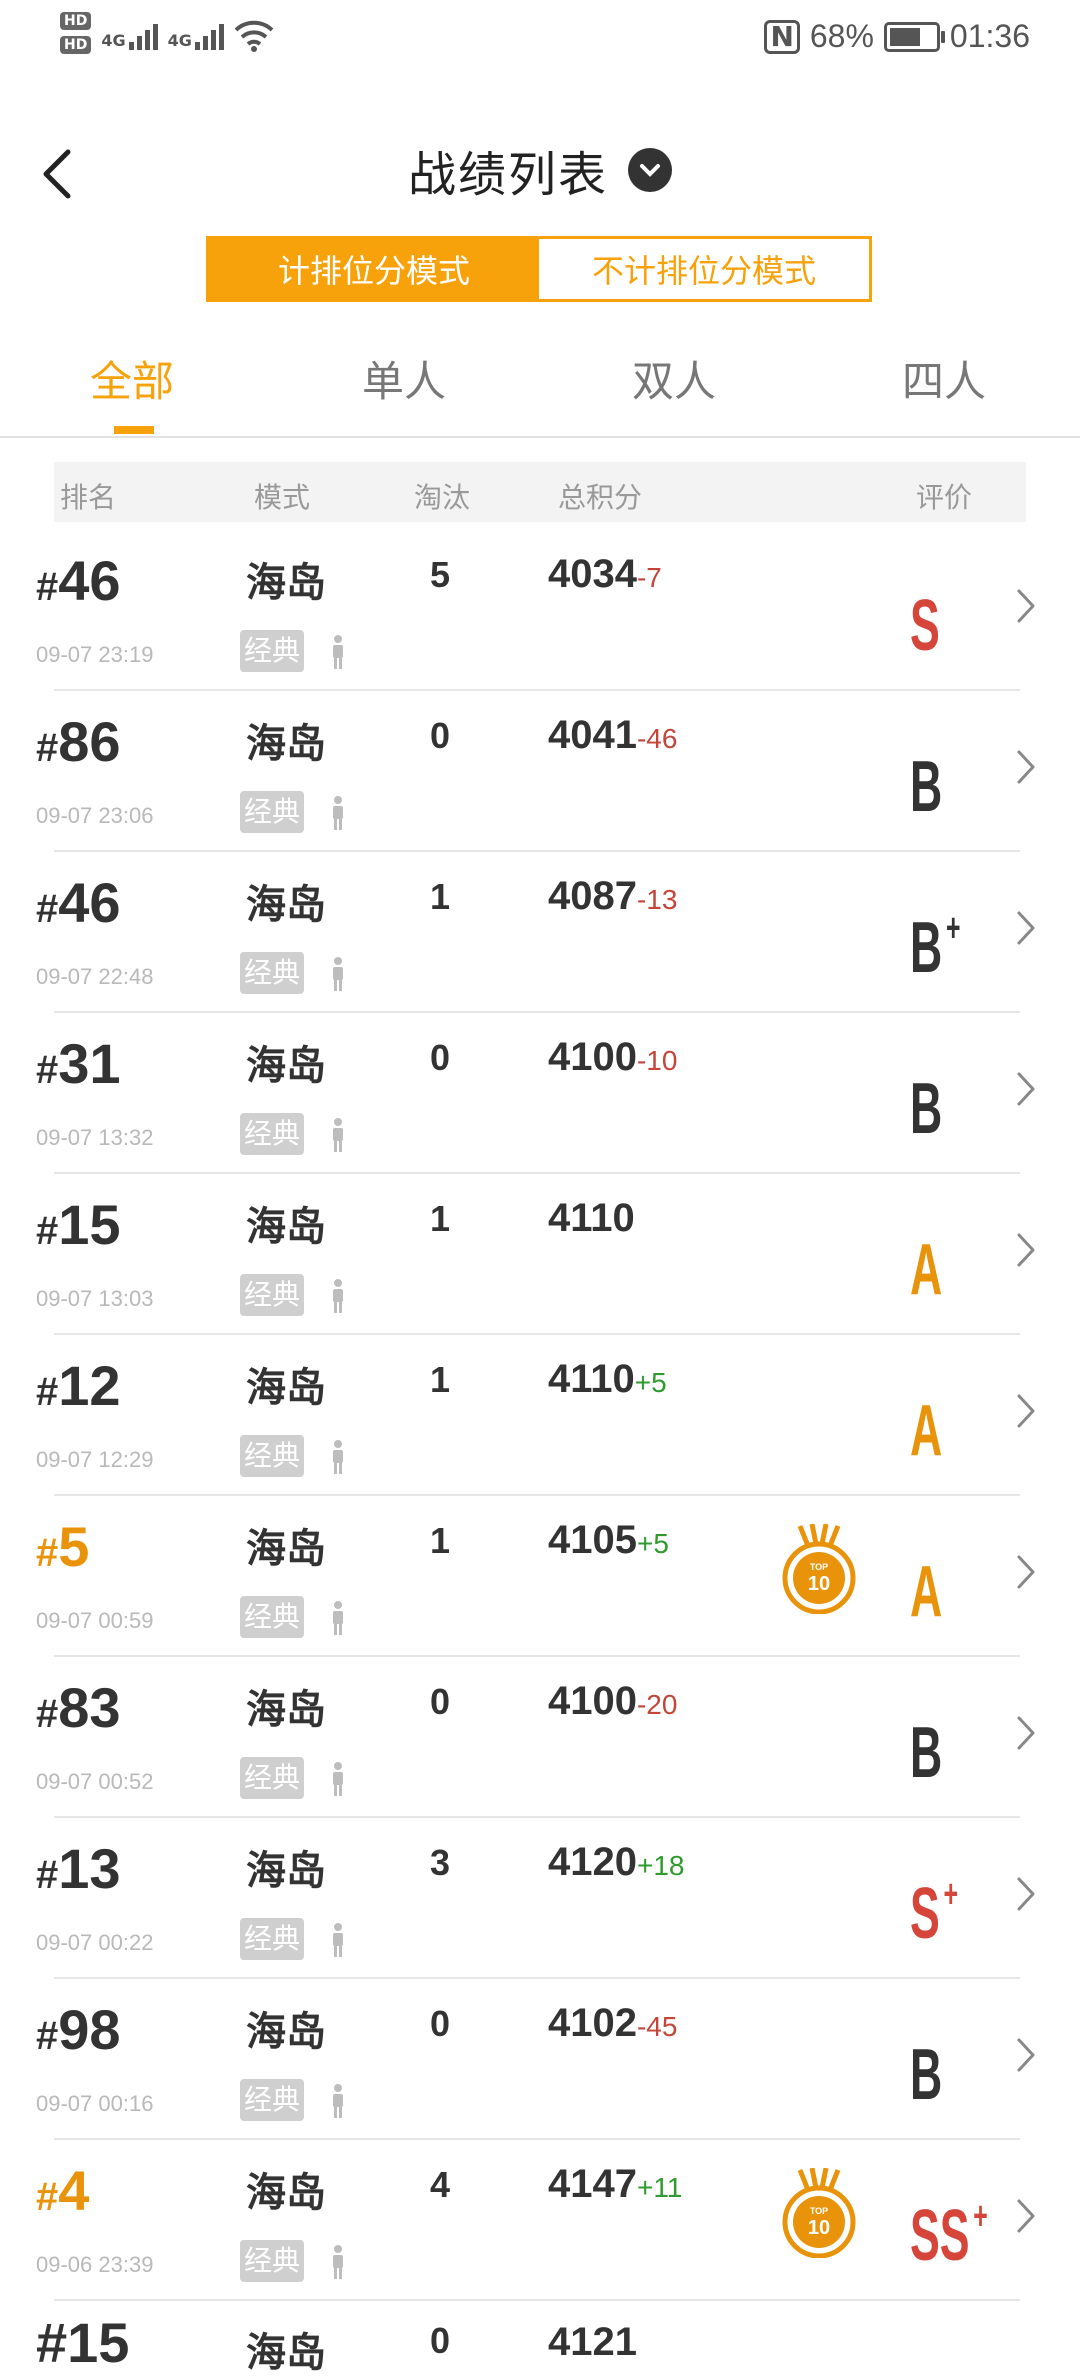 The width and height of the screenshot is (1080, 2378). Describe the element at coordinates (540, 932) in the screenshot. I see `match-row: #46 09-07 22:48 海岛 经典 1 4087-13 B+` at that location.